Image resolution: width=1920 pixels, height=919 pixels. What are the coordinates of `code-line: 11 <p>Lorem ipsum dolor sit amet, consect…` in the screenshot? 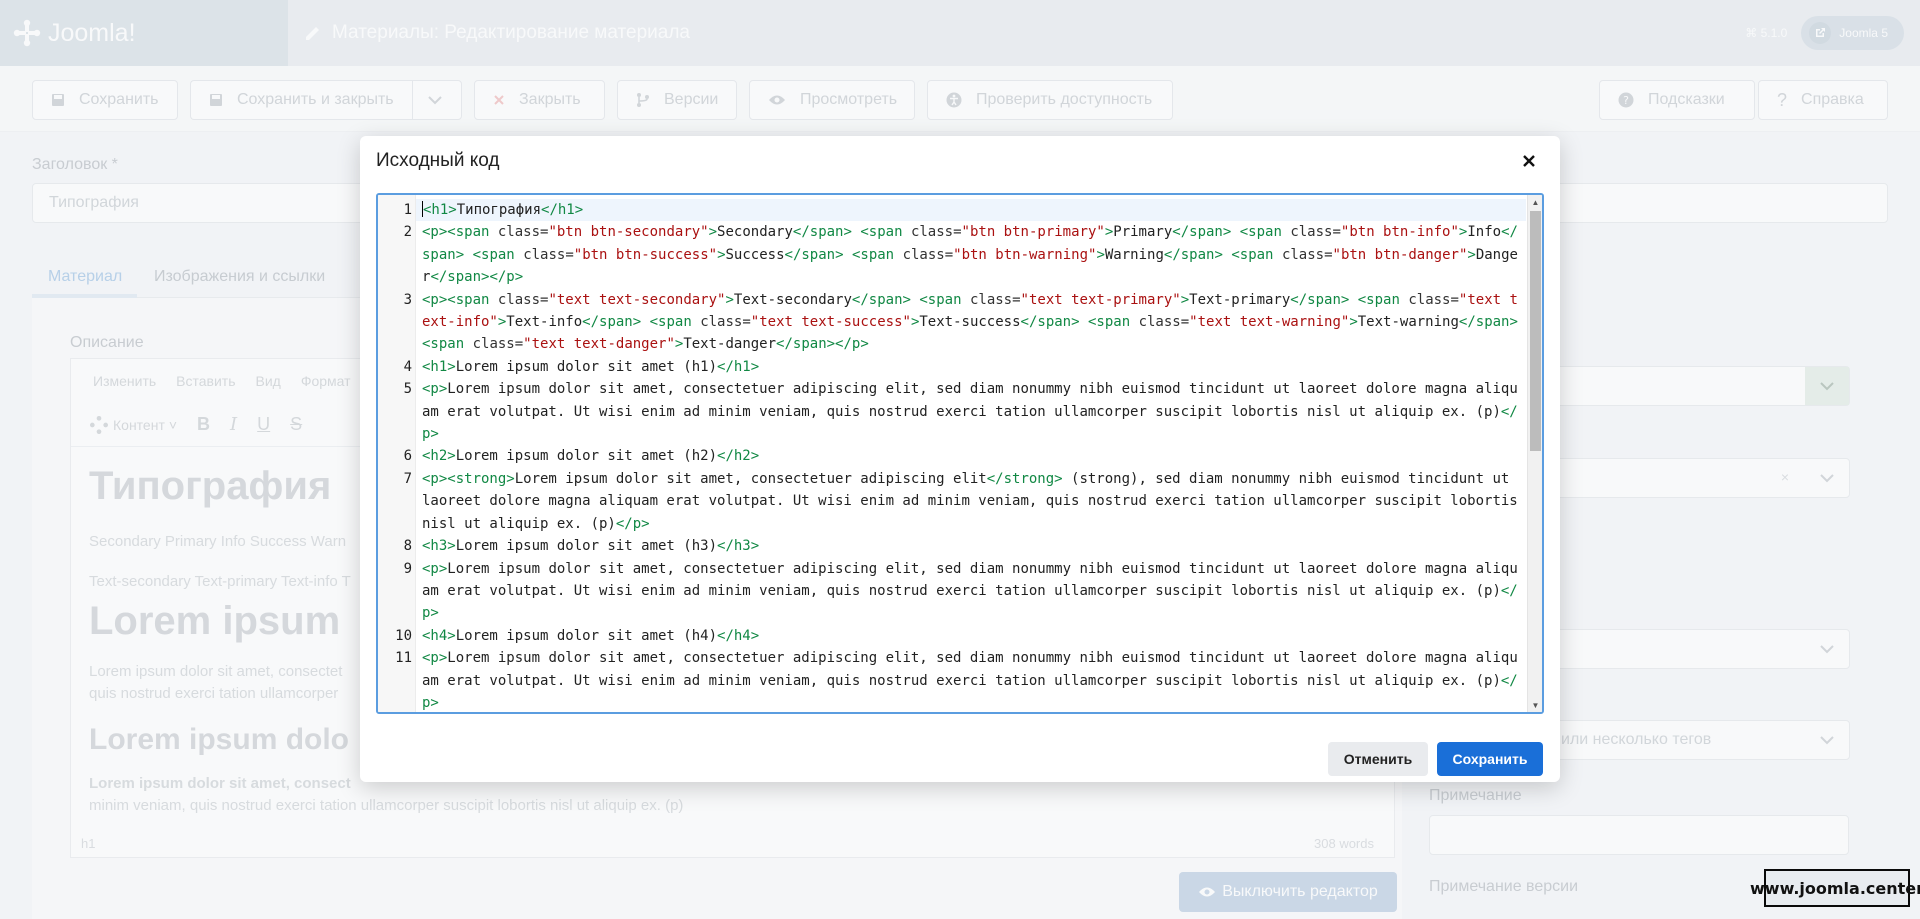 It's located at (960, 679).